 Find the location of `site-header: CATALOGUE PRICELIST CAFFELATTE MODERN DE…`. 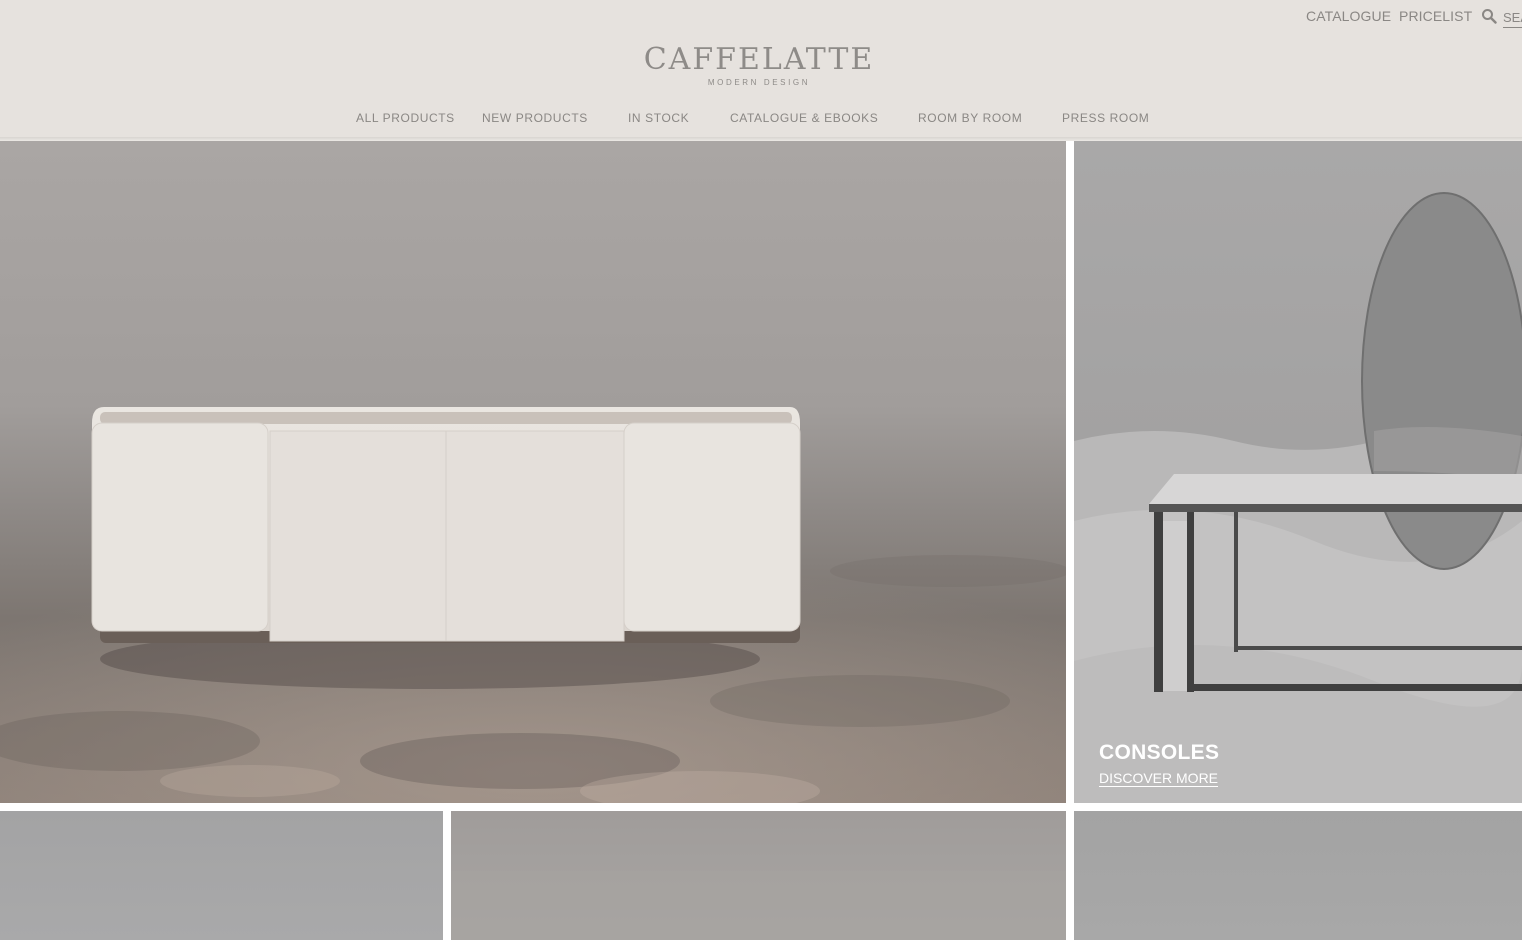

site-header: CATALOGUE PRICELIST CAFFELATTE MODERN DE… is located at coordinates (761, 68).